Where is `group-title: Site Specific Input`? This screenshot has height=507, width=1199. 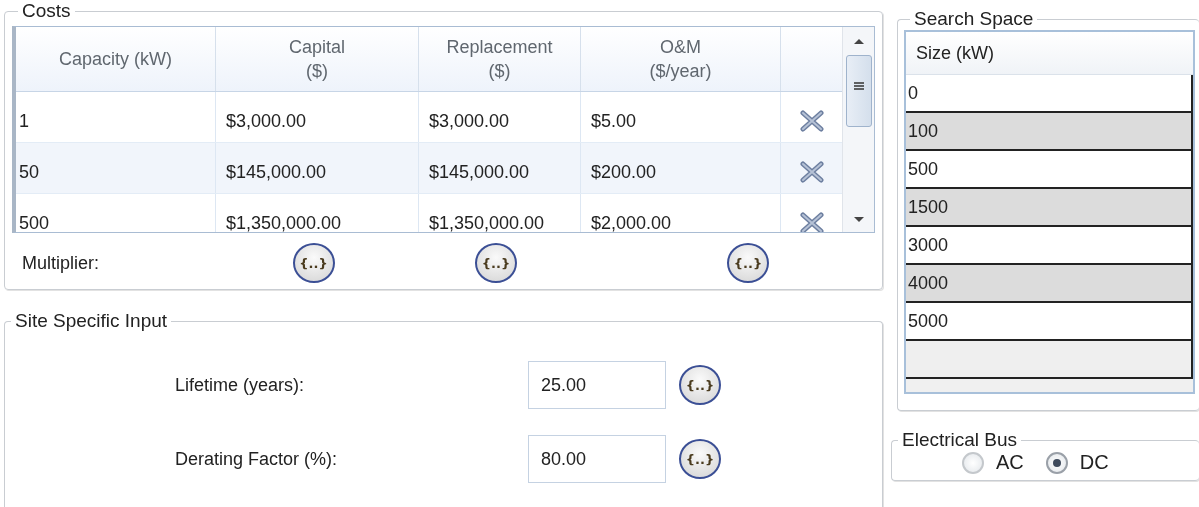
group-title: Site Specific Input is located at coordinates (91, 321).